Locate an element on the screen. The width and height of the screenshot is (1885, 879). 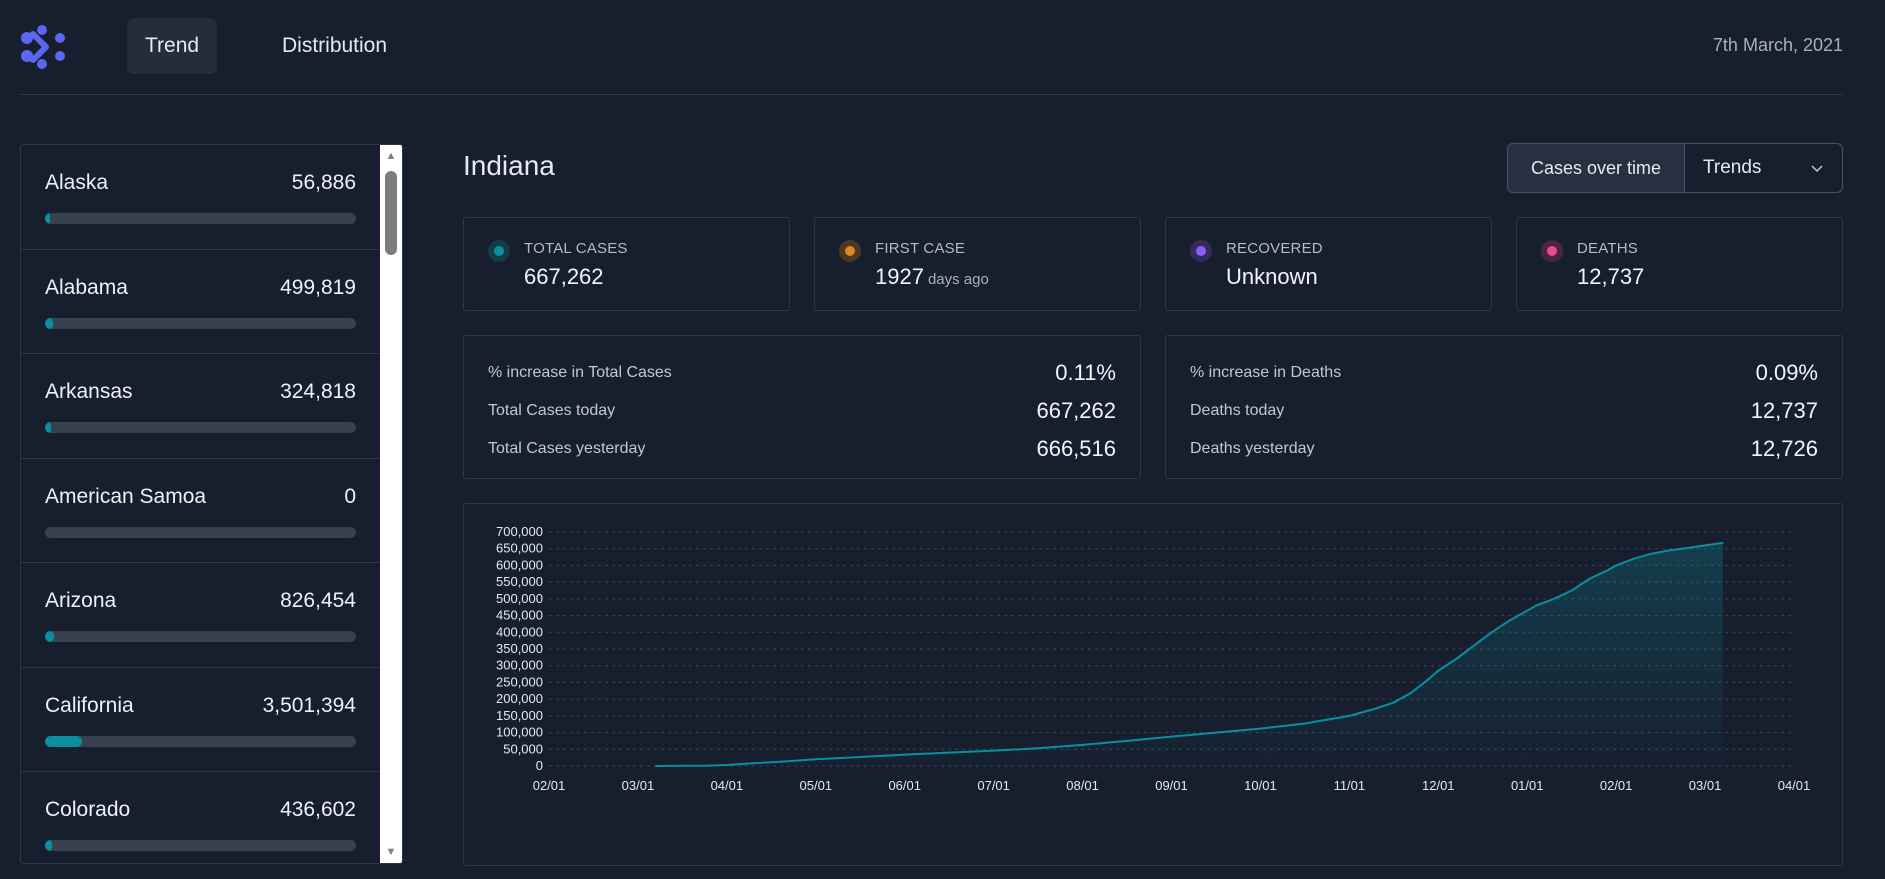
deaths-today-row: Deaths today 12,737 is located at coordinates (1504, 411).